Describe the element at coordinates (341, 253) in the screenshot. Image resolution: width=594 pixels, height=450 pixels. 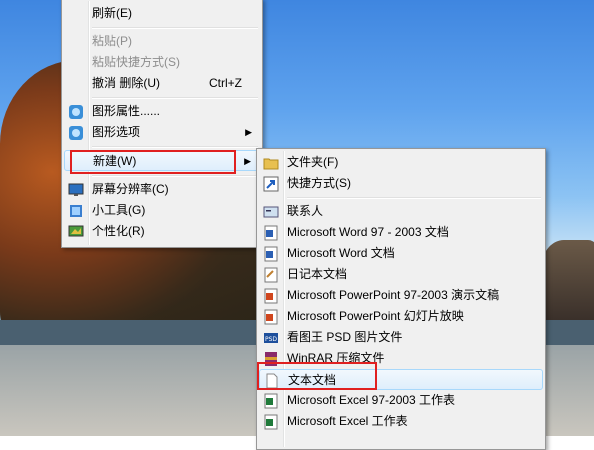
I see `menu-item-label: Microsoft Word 文档` at that location.